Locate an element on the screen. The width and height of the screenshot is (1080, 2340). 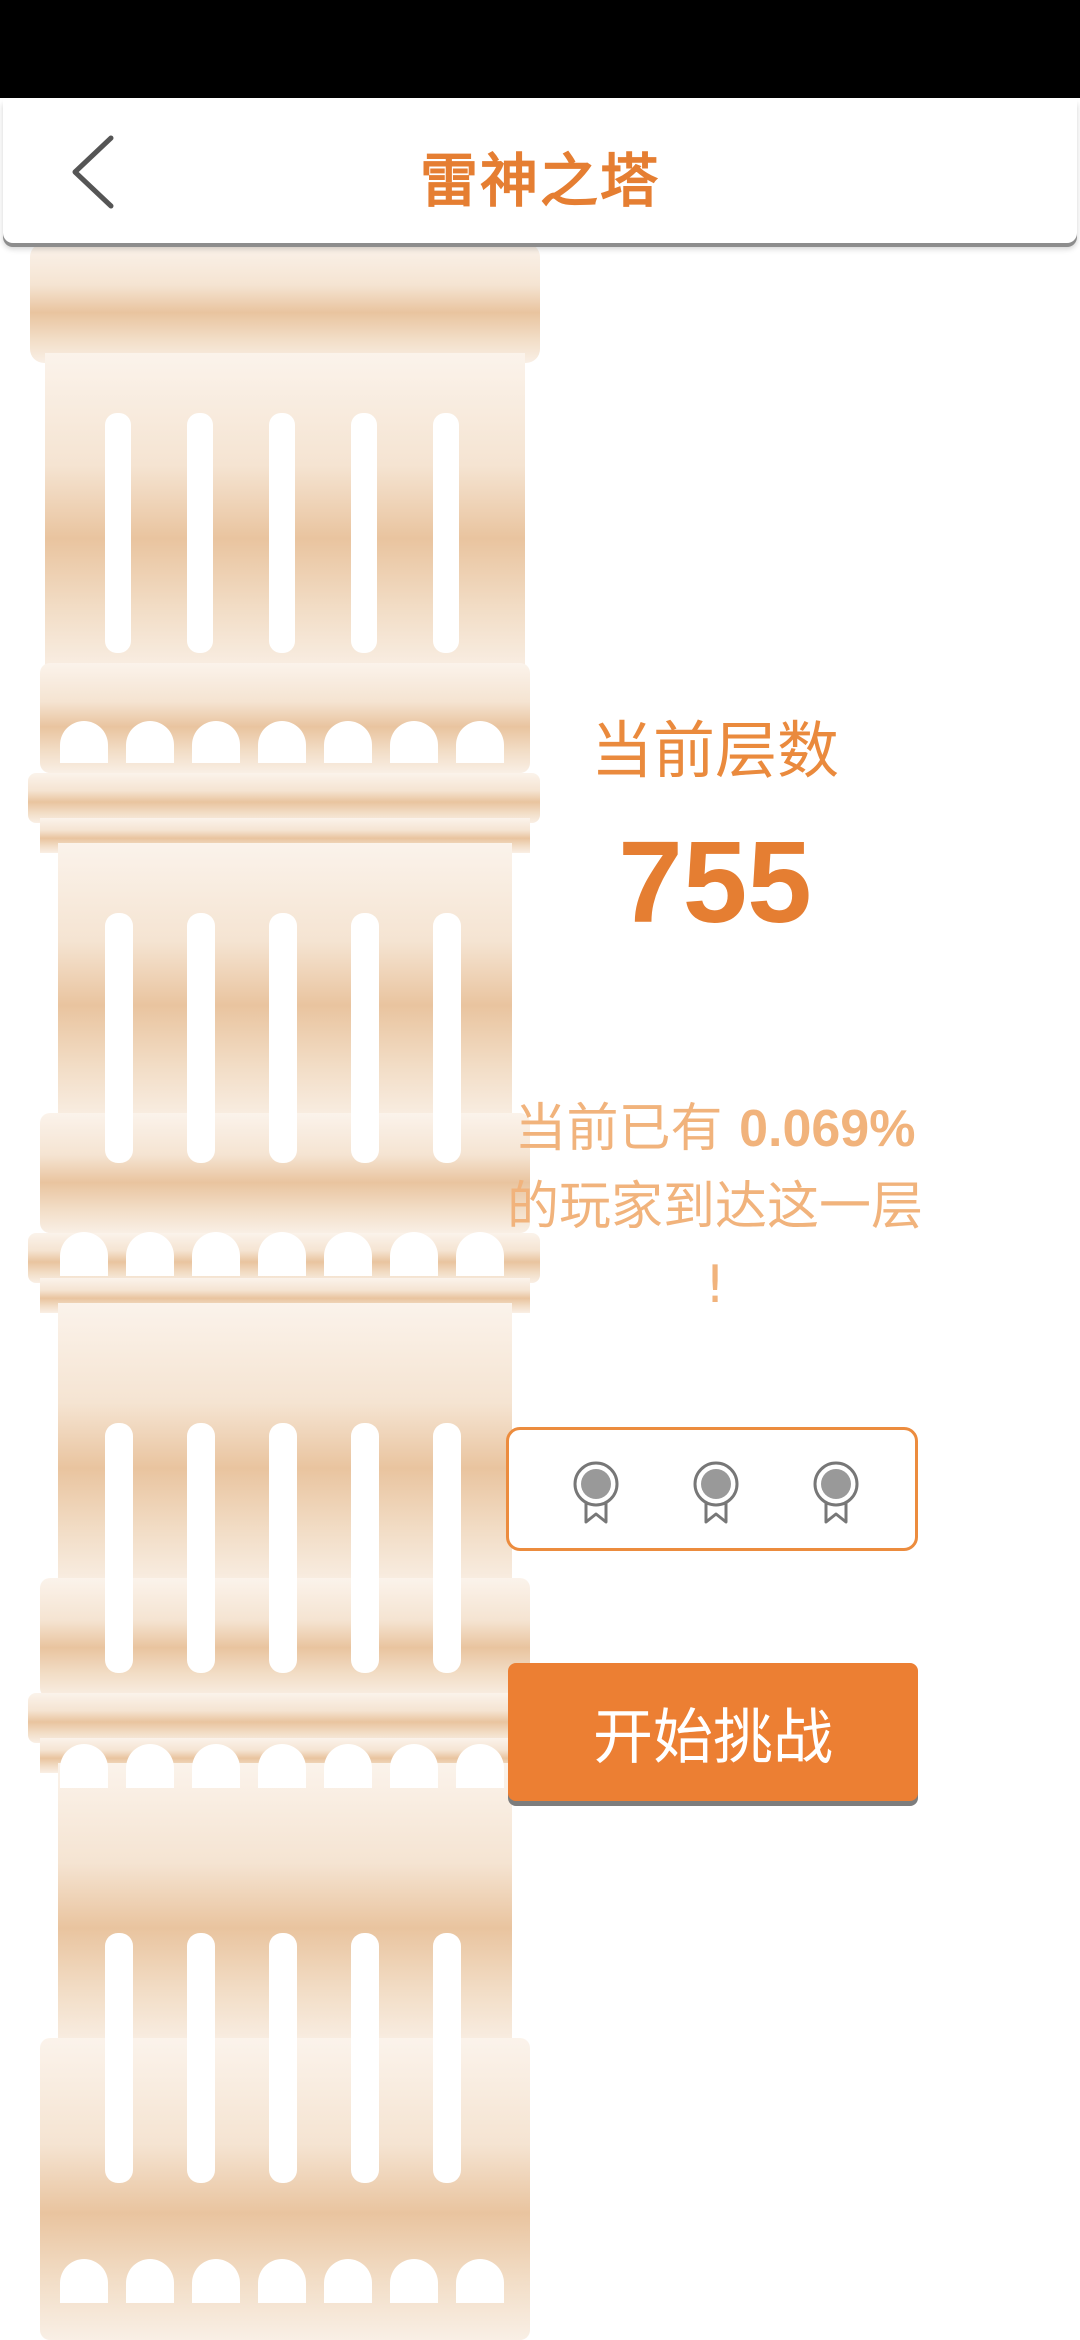
reach-line-1: 当前已有 0.069% is located at coordinates (715, 1129).